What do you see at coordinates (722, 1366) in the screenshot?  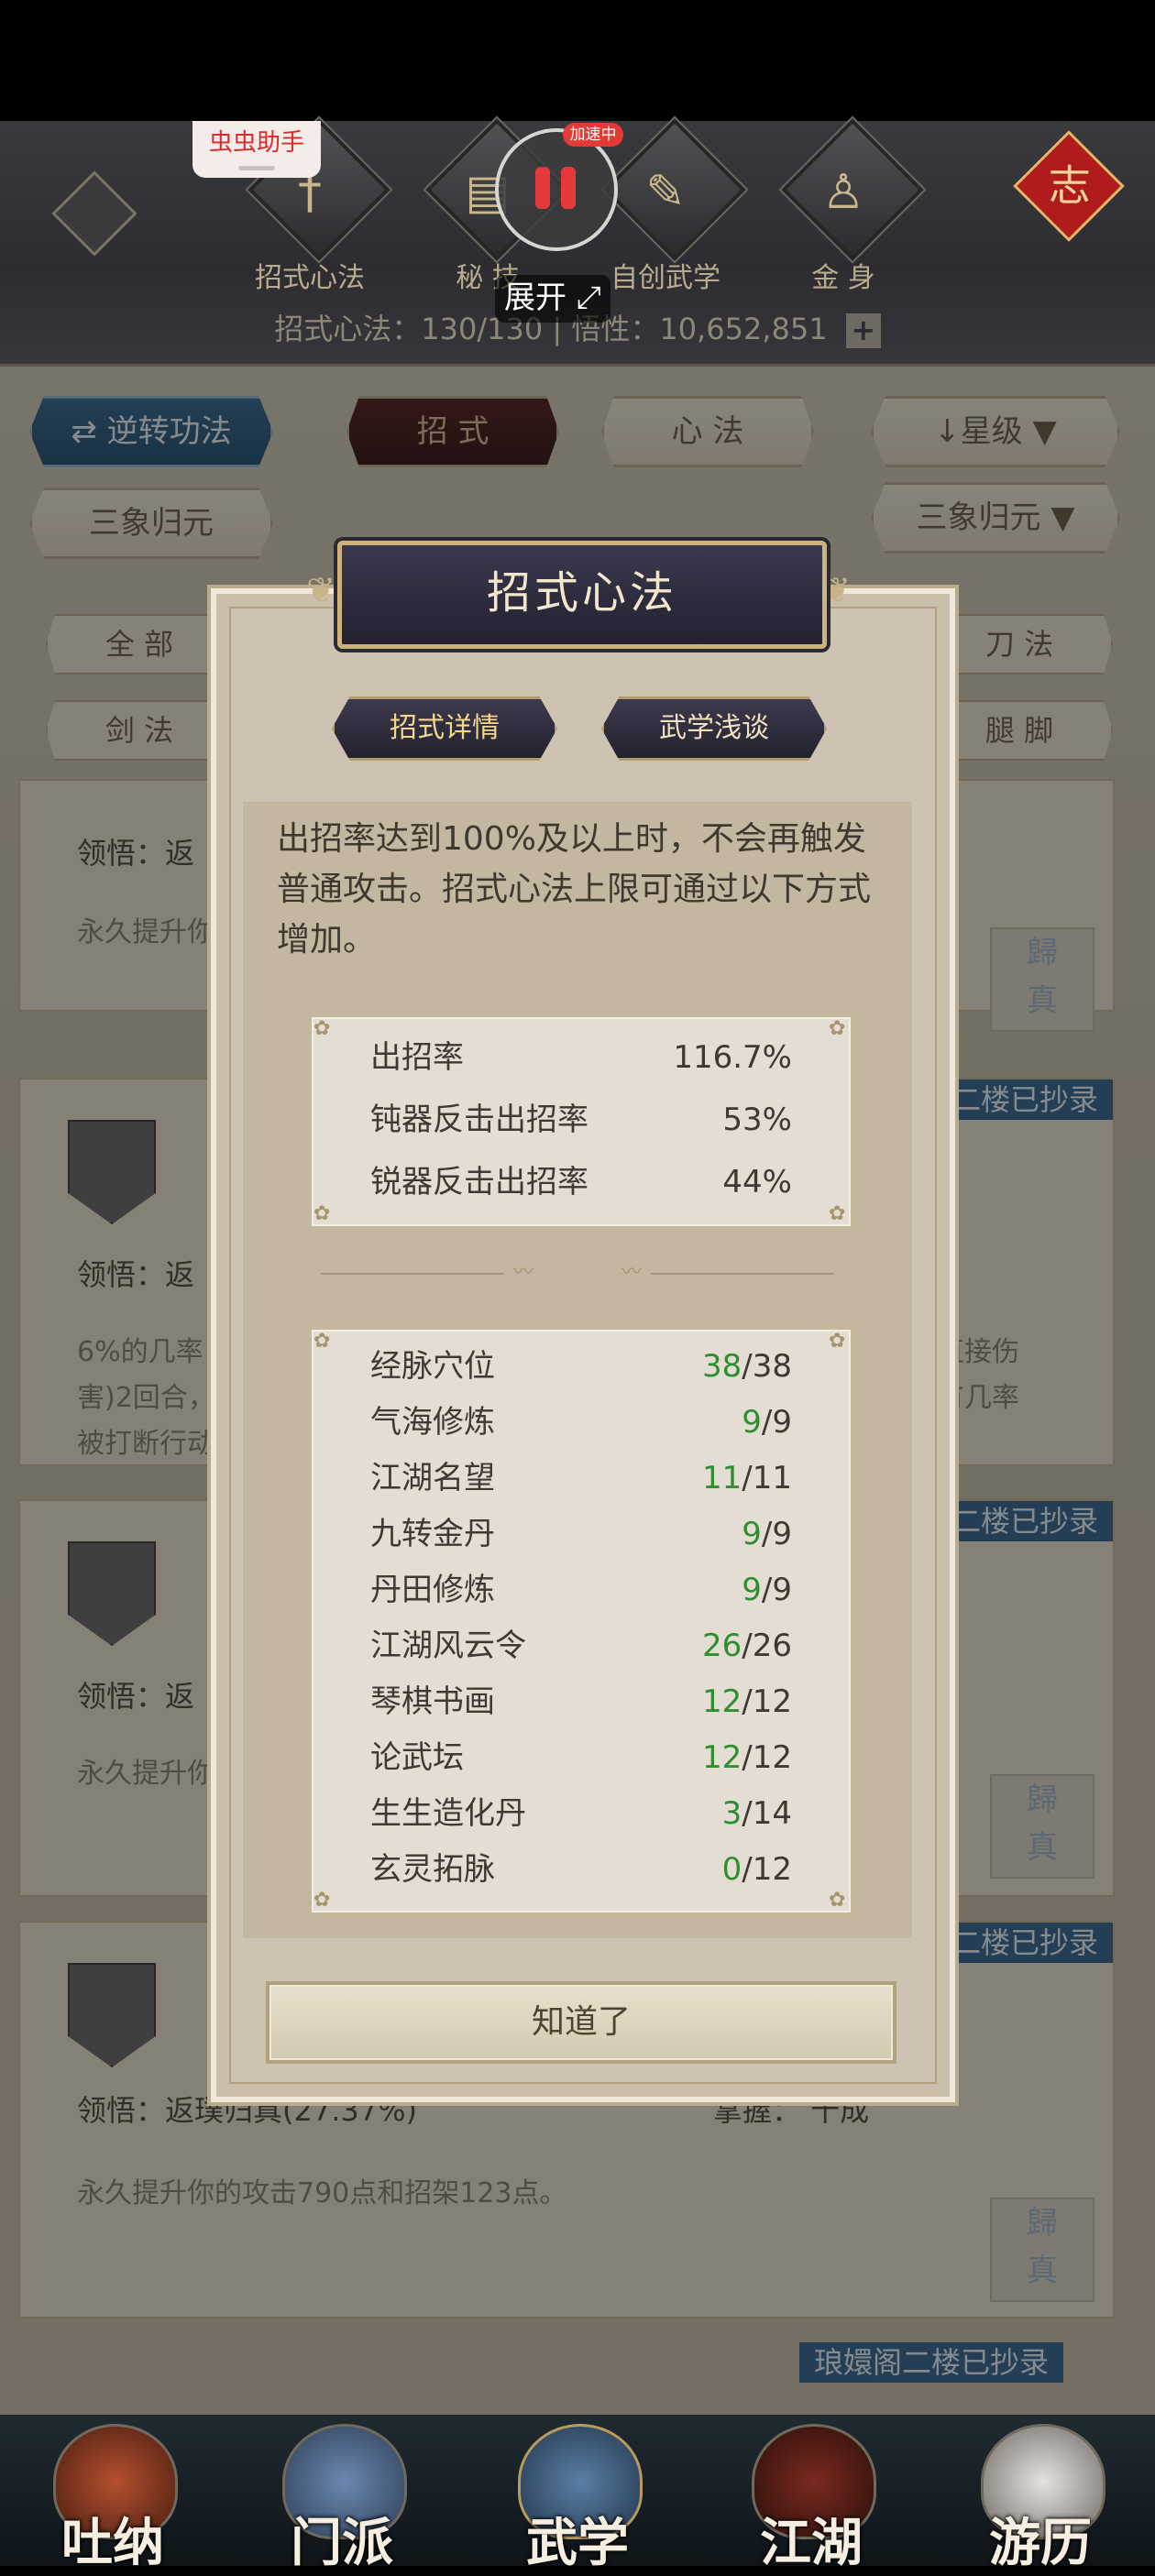 I see `source-current: 38` at bounding box center [722, 1366].